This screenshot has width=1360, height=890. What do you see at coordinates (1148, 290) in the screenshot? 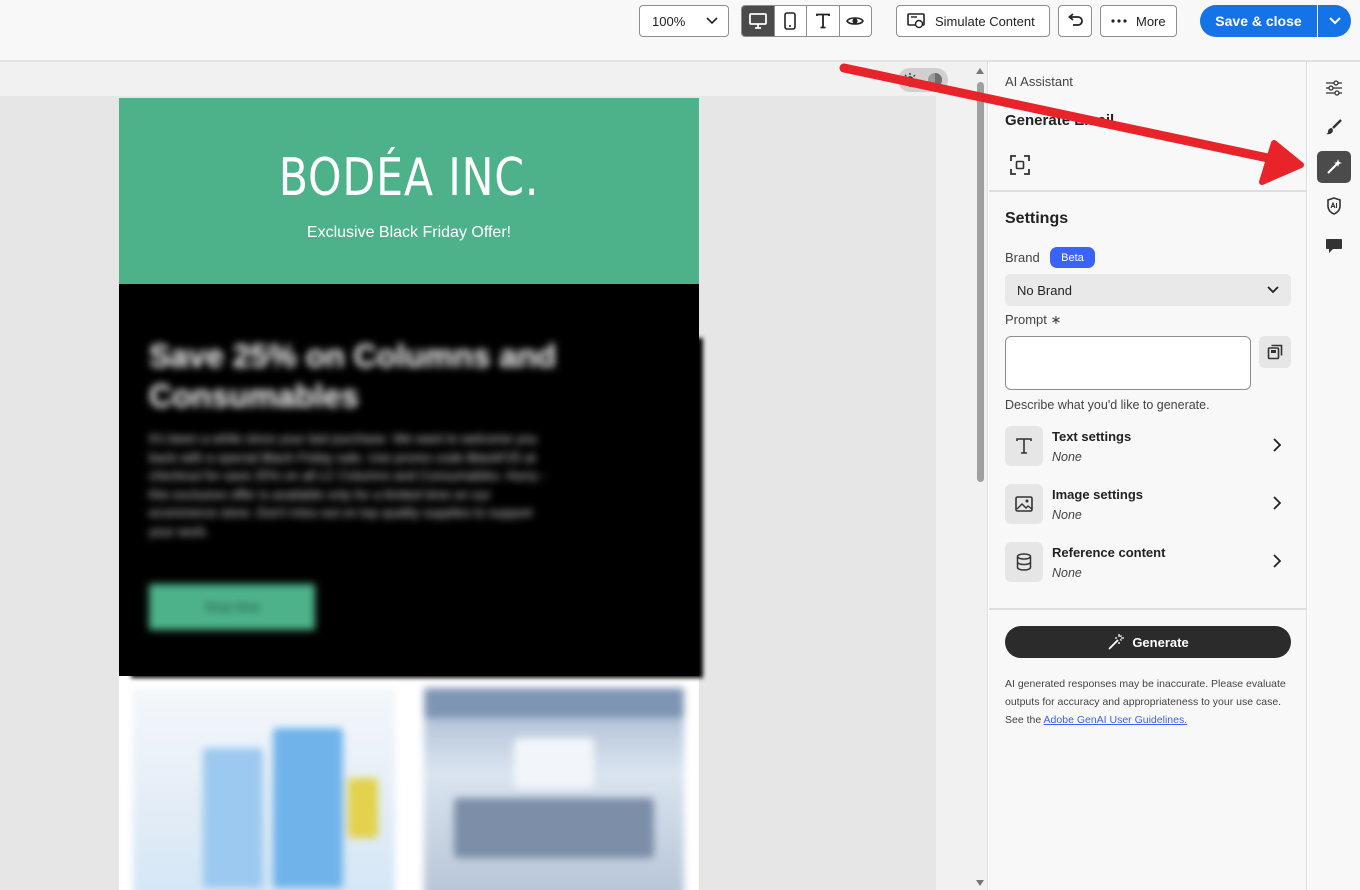
I see `brand-select: No Brand` at bounding box center [1148, 290].